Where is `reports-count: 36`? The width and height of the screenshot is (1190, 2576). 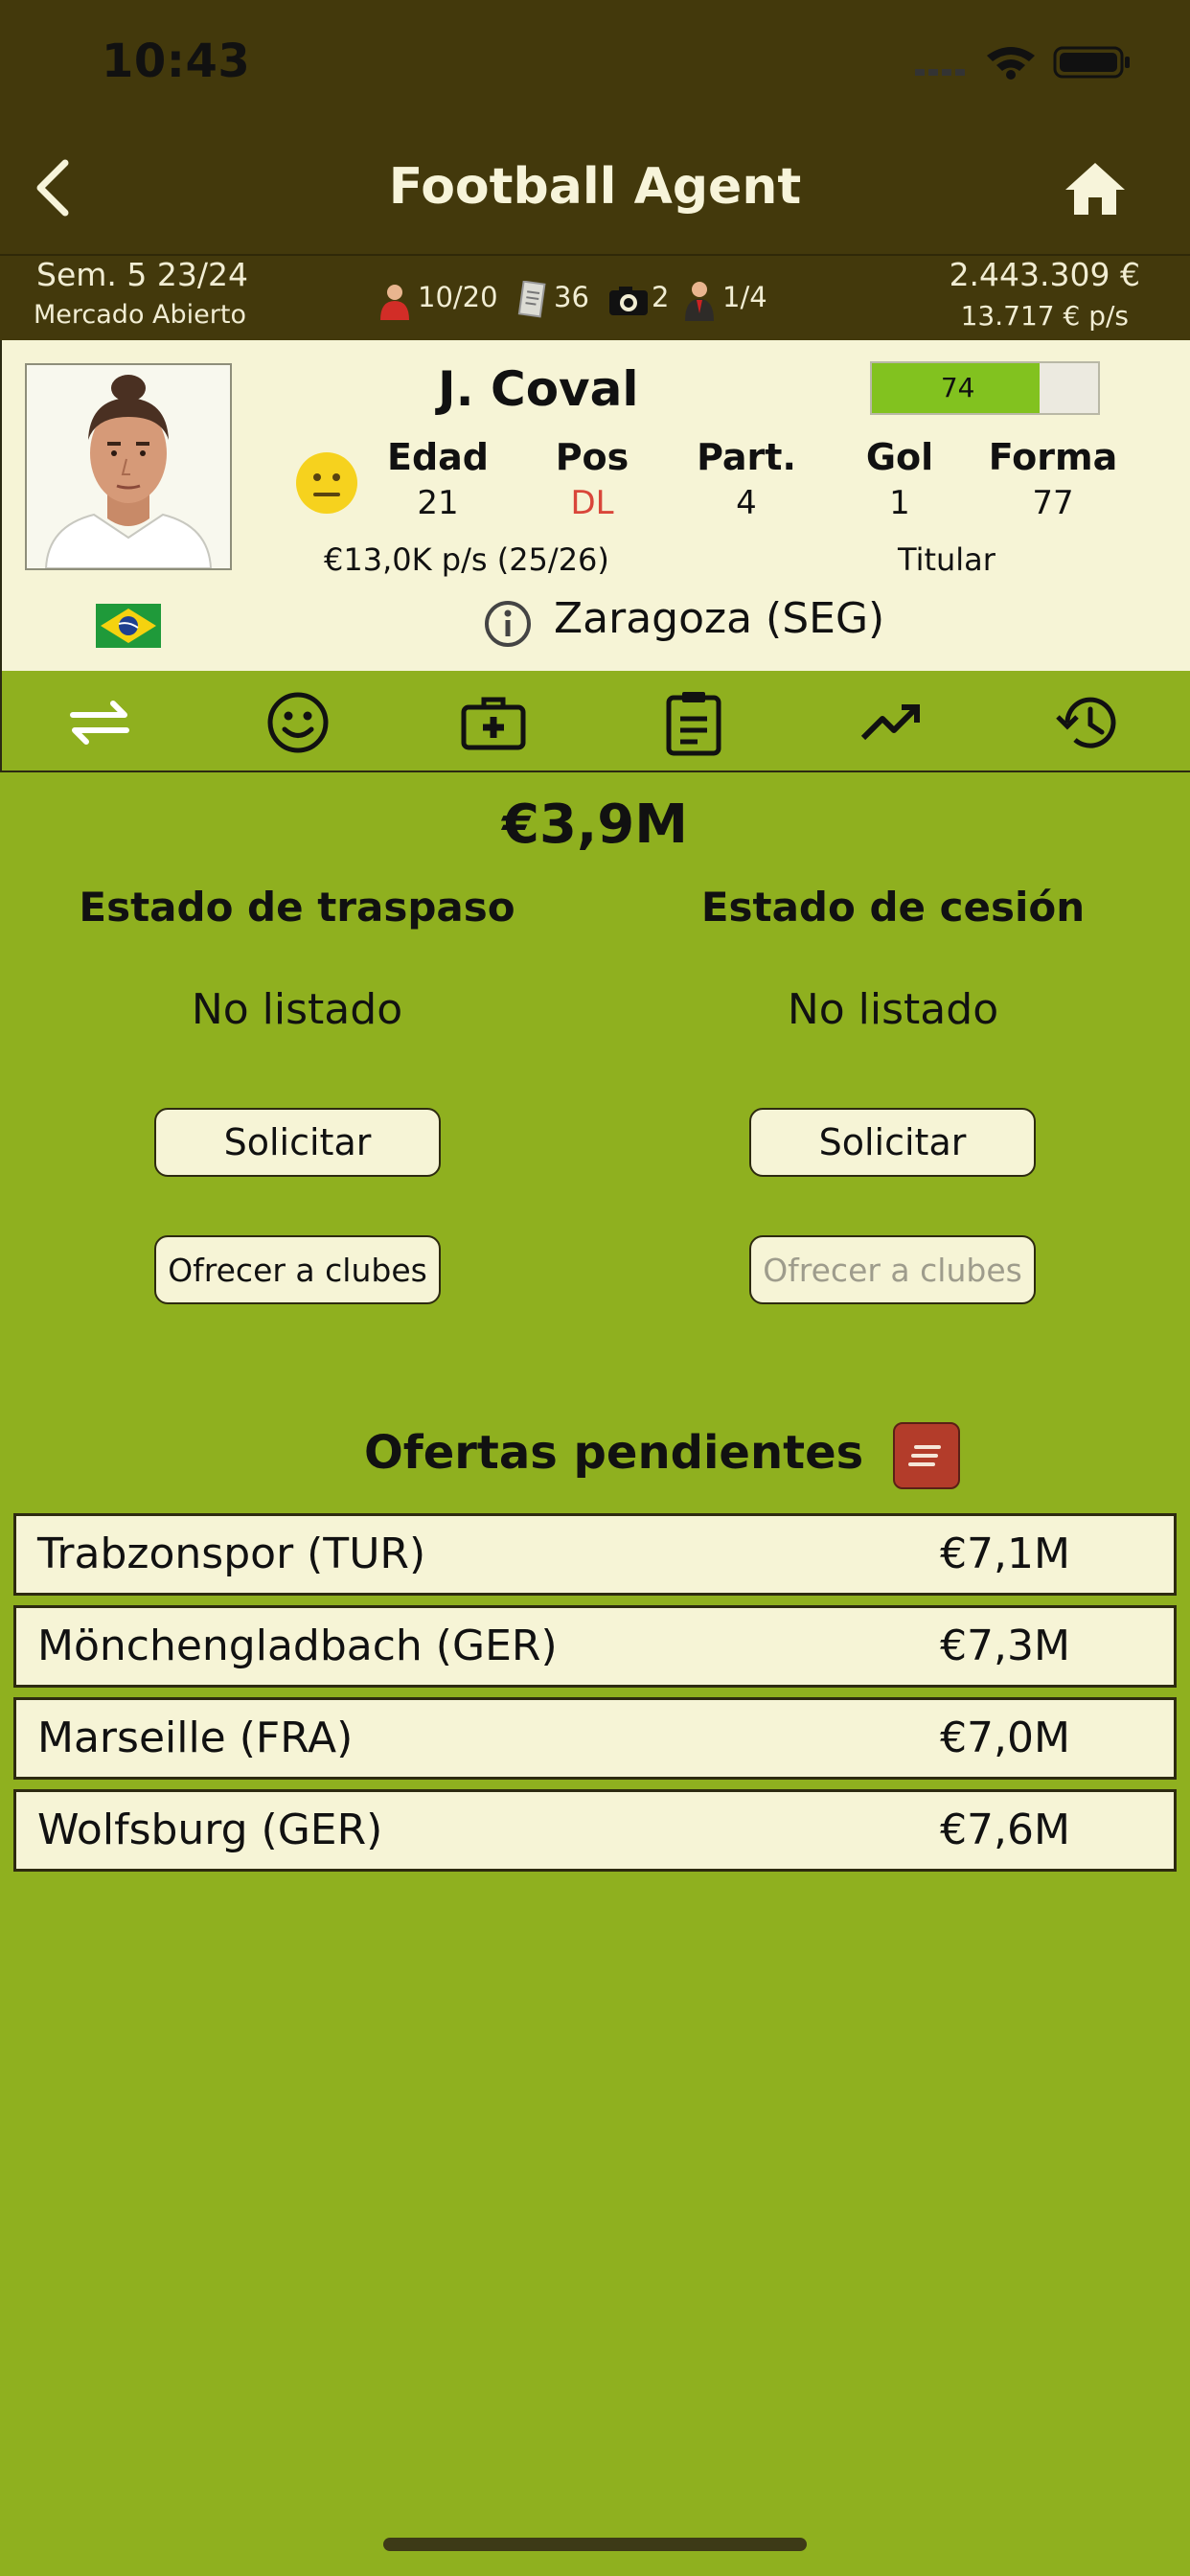
reports-count: 36 is located at coordinates (572, 297).